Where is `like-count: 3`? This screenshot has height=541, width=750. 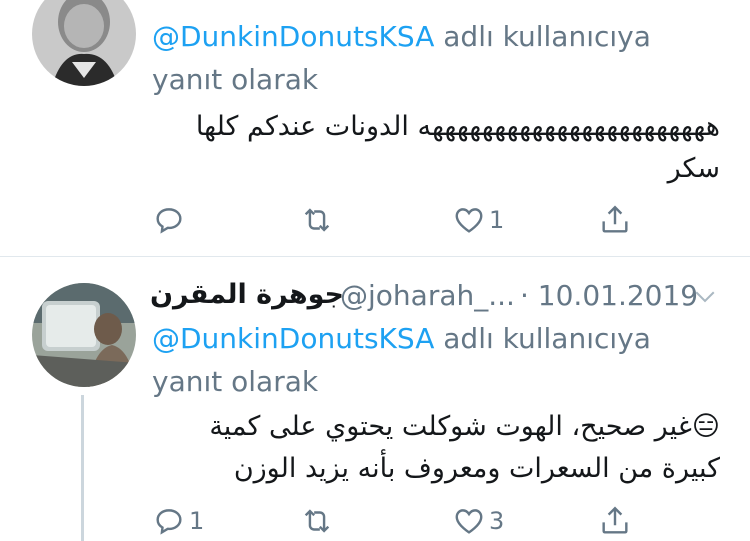 like-count: 3 is located at coordinates (497, 521).